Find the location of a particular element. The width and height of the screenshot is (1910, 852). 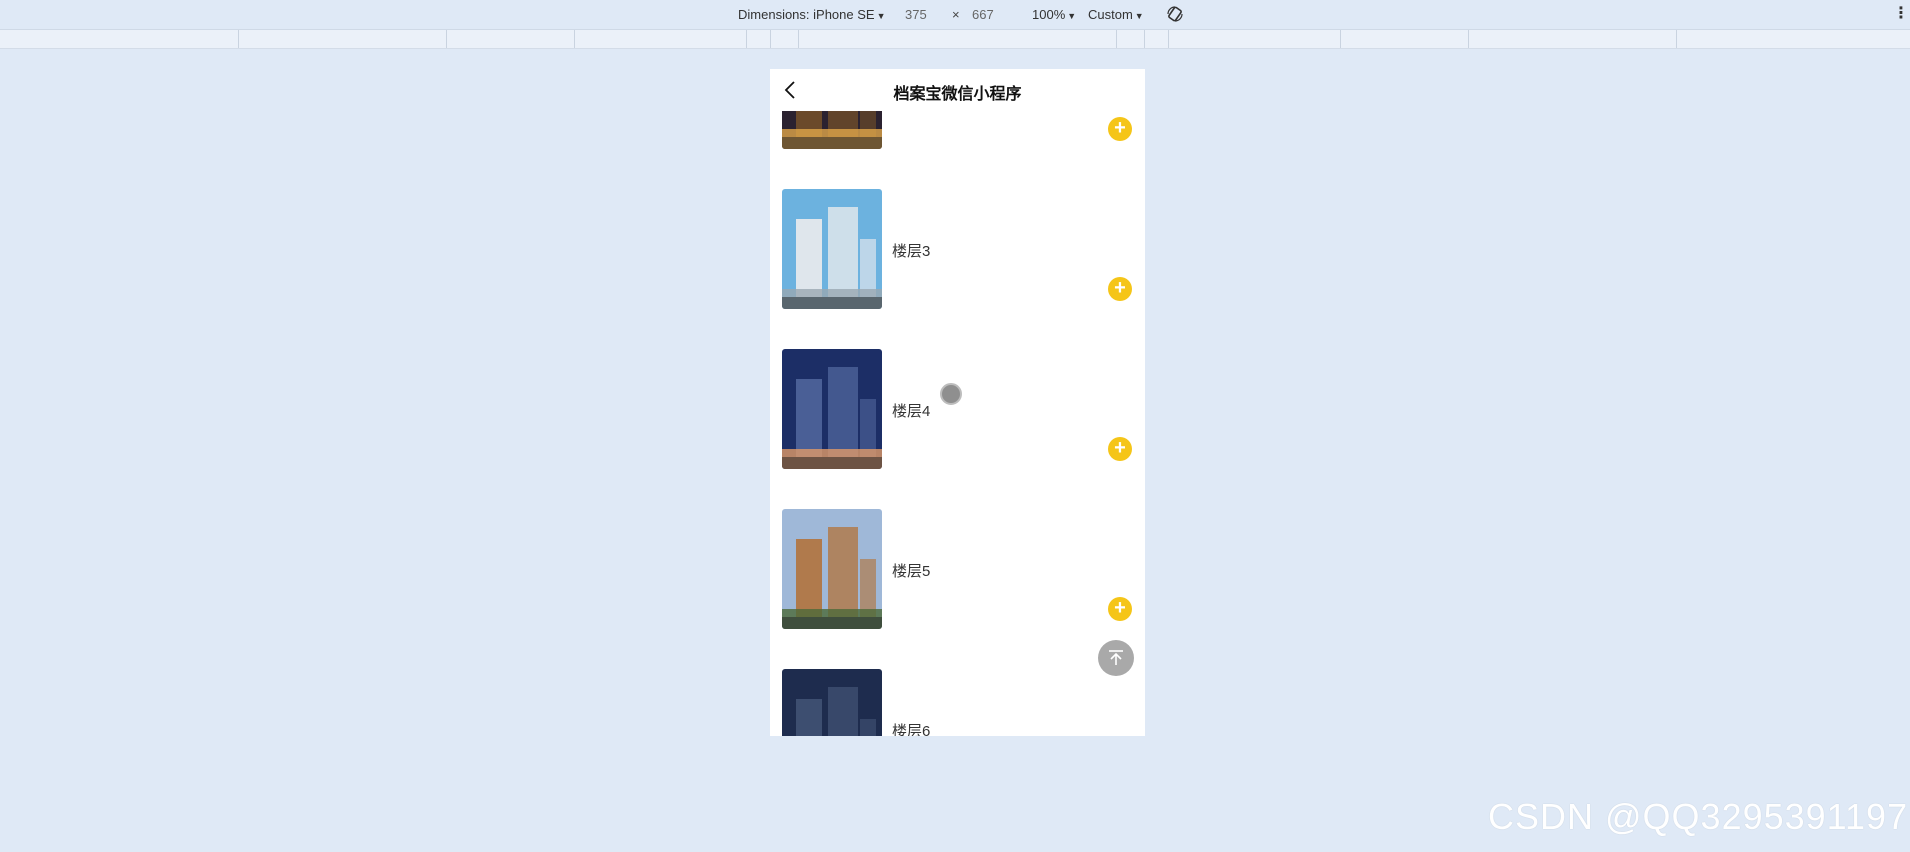

throttle-select: Custom ▼ is located at coordinates (1116, 14).